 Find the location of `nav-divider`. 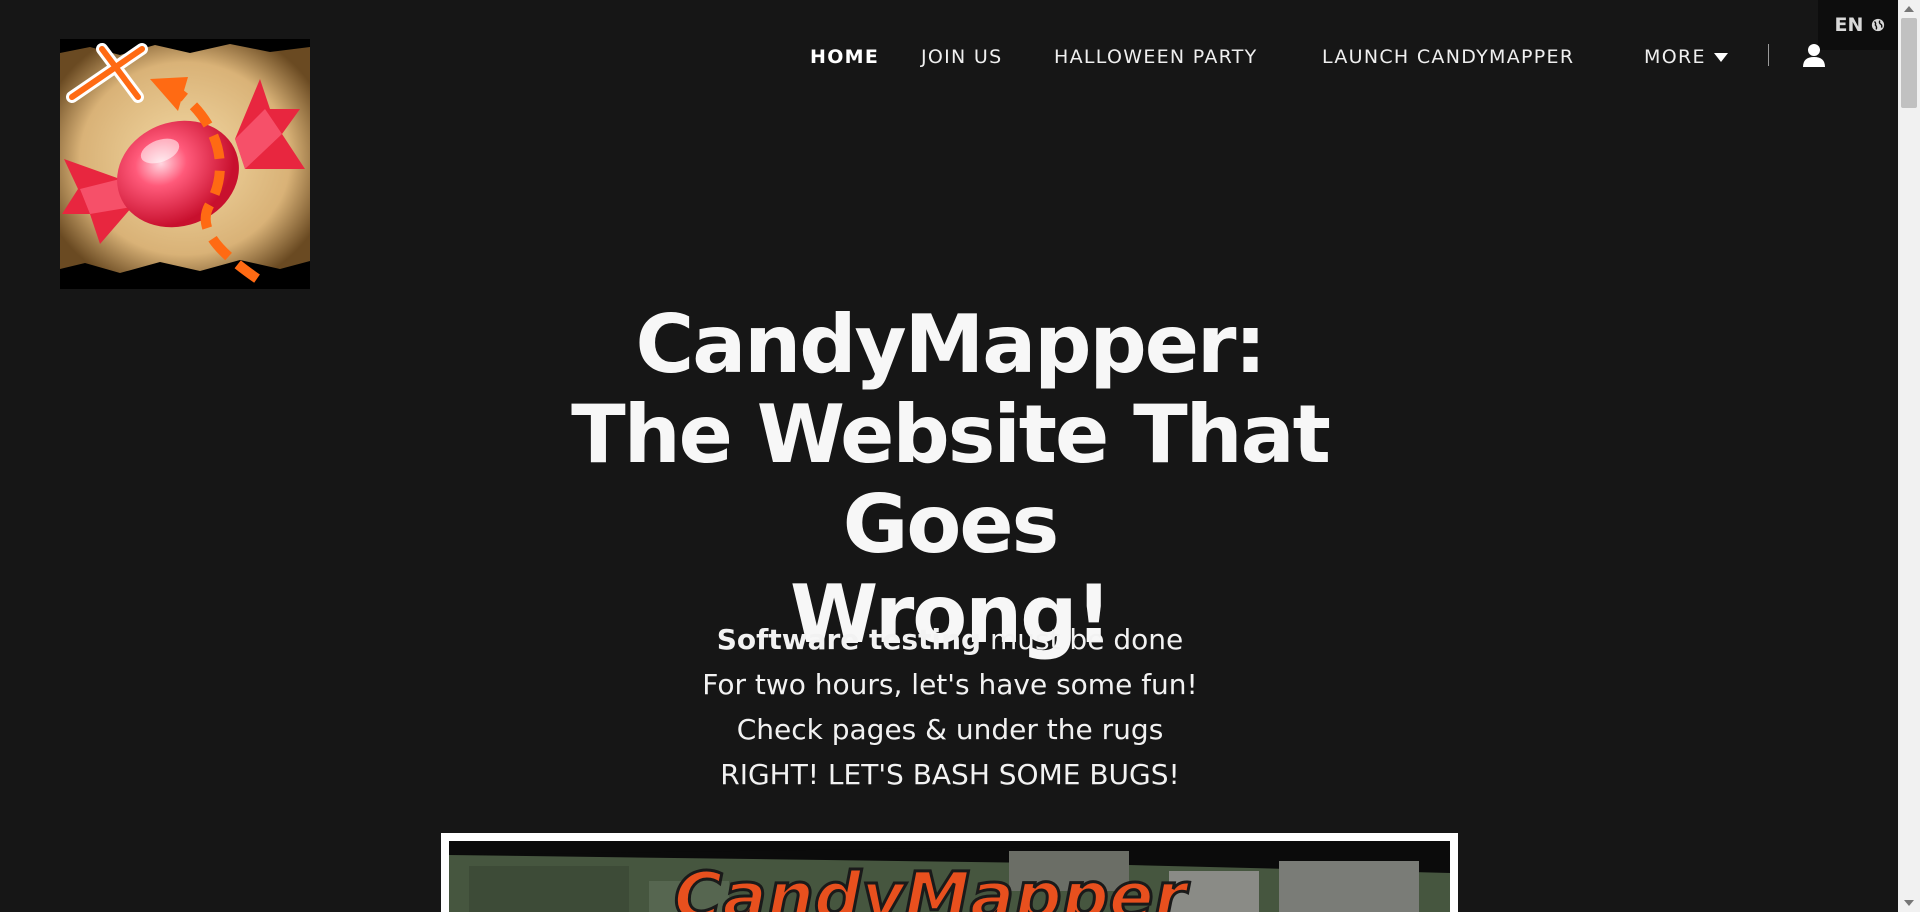

nav-divider is located at coordinates (1768, 55).